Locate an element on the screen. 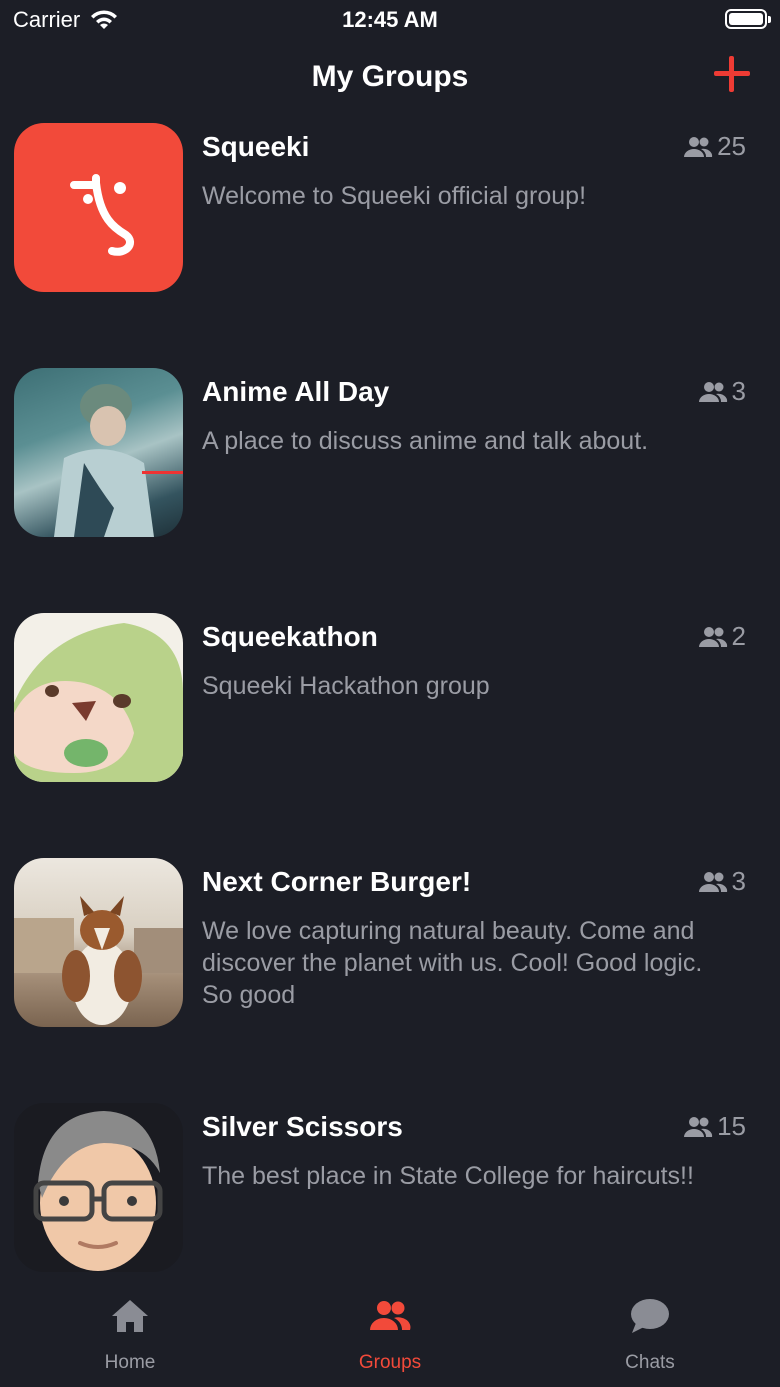 Image resolution: width=780 pixels, height=1387 pixels. dog-photo is located at coordinates (98, 942).